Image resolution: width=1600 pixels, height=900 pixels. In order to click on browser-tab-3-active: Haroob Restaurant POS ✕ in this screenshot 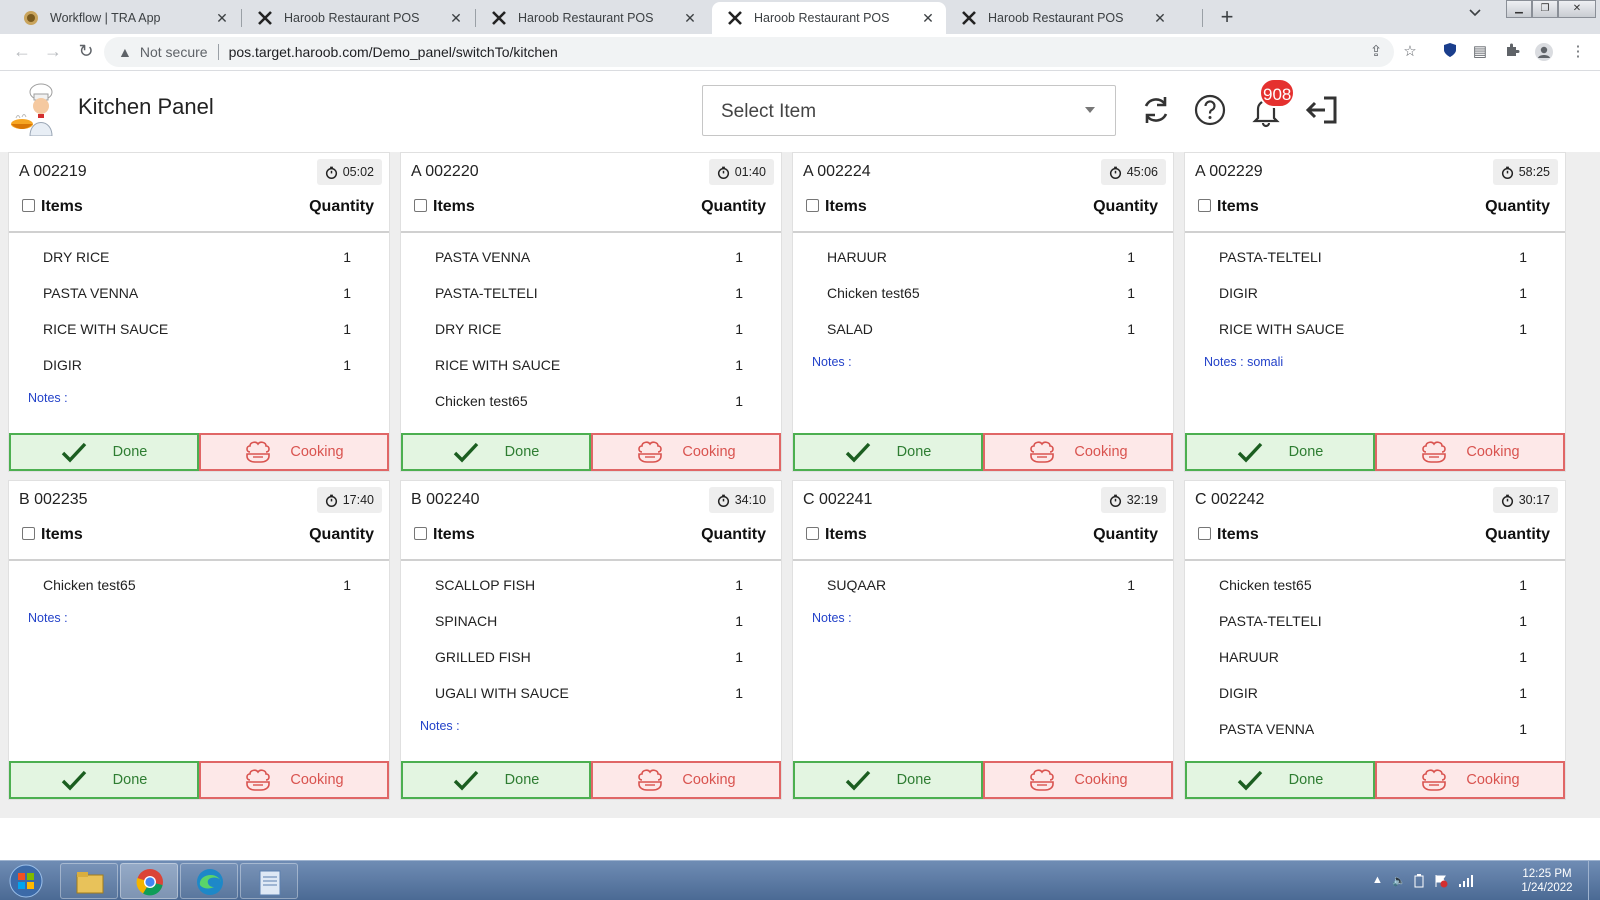, I will do `click(829, 18)`.